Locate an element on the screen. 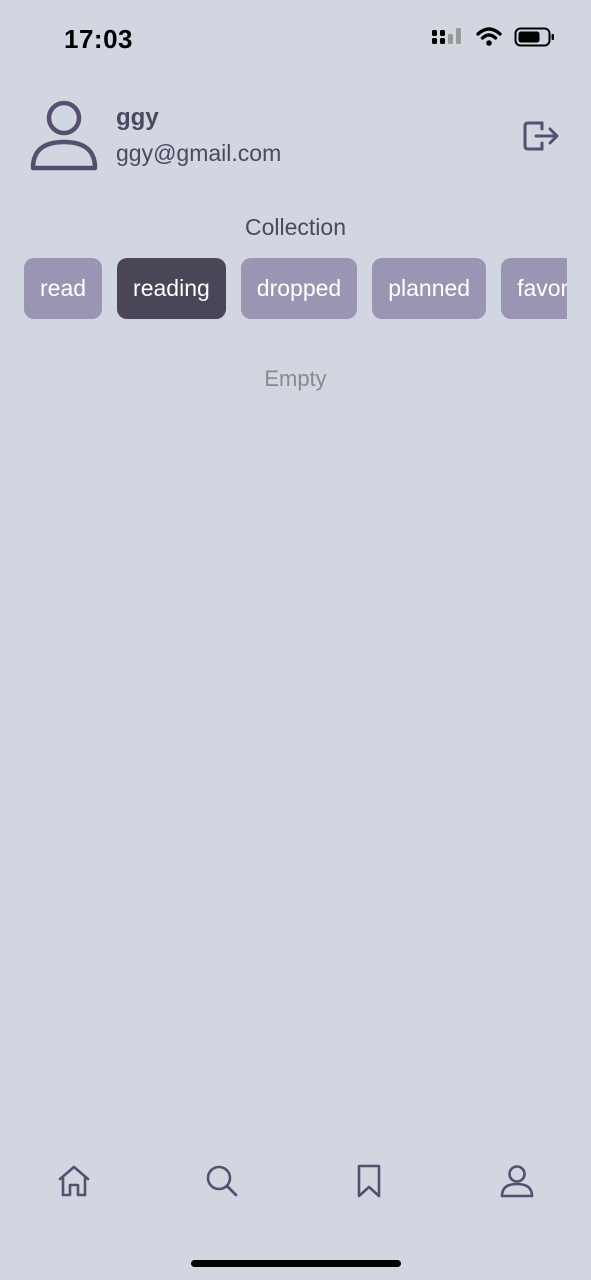  nav-bookmarks is located at coordinates (369, 1181).